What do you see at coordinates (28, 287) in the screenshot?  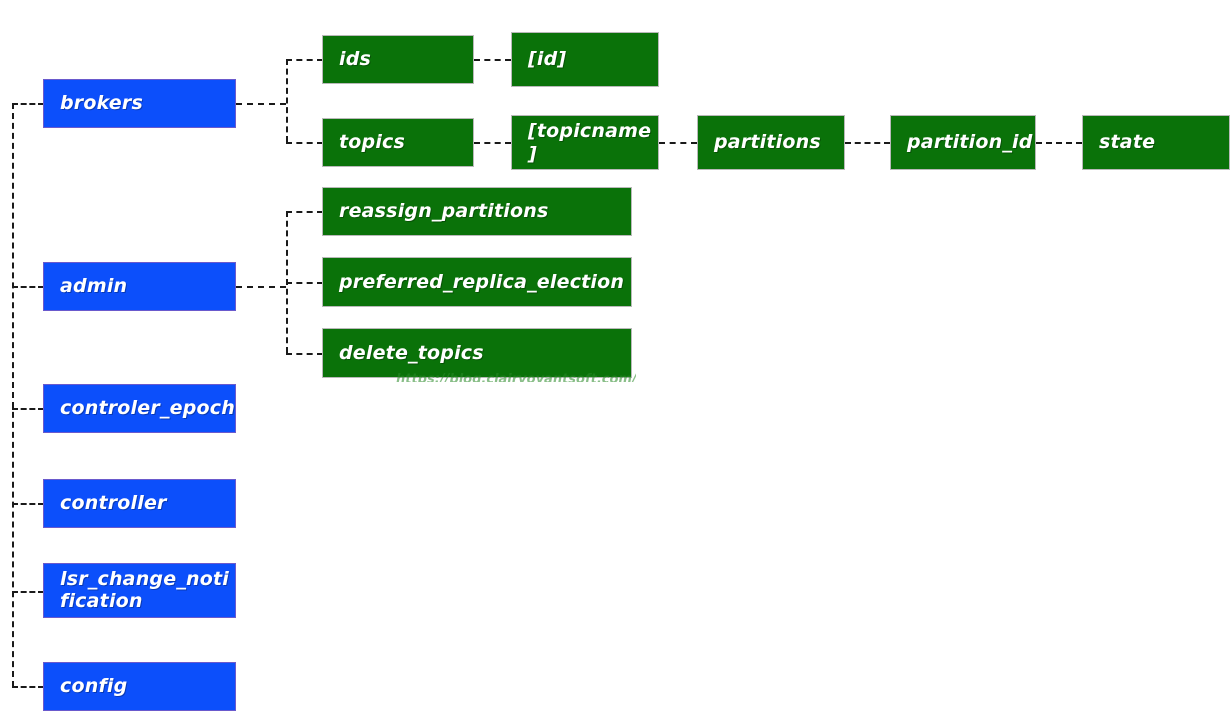 I see `edge-root-to-admin` at bounding box center [28, 287].